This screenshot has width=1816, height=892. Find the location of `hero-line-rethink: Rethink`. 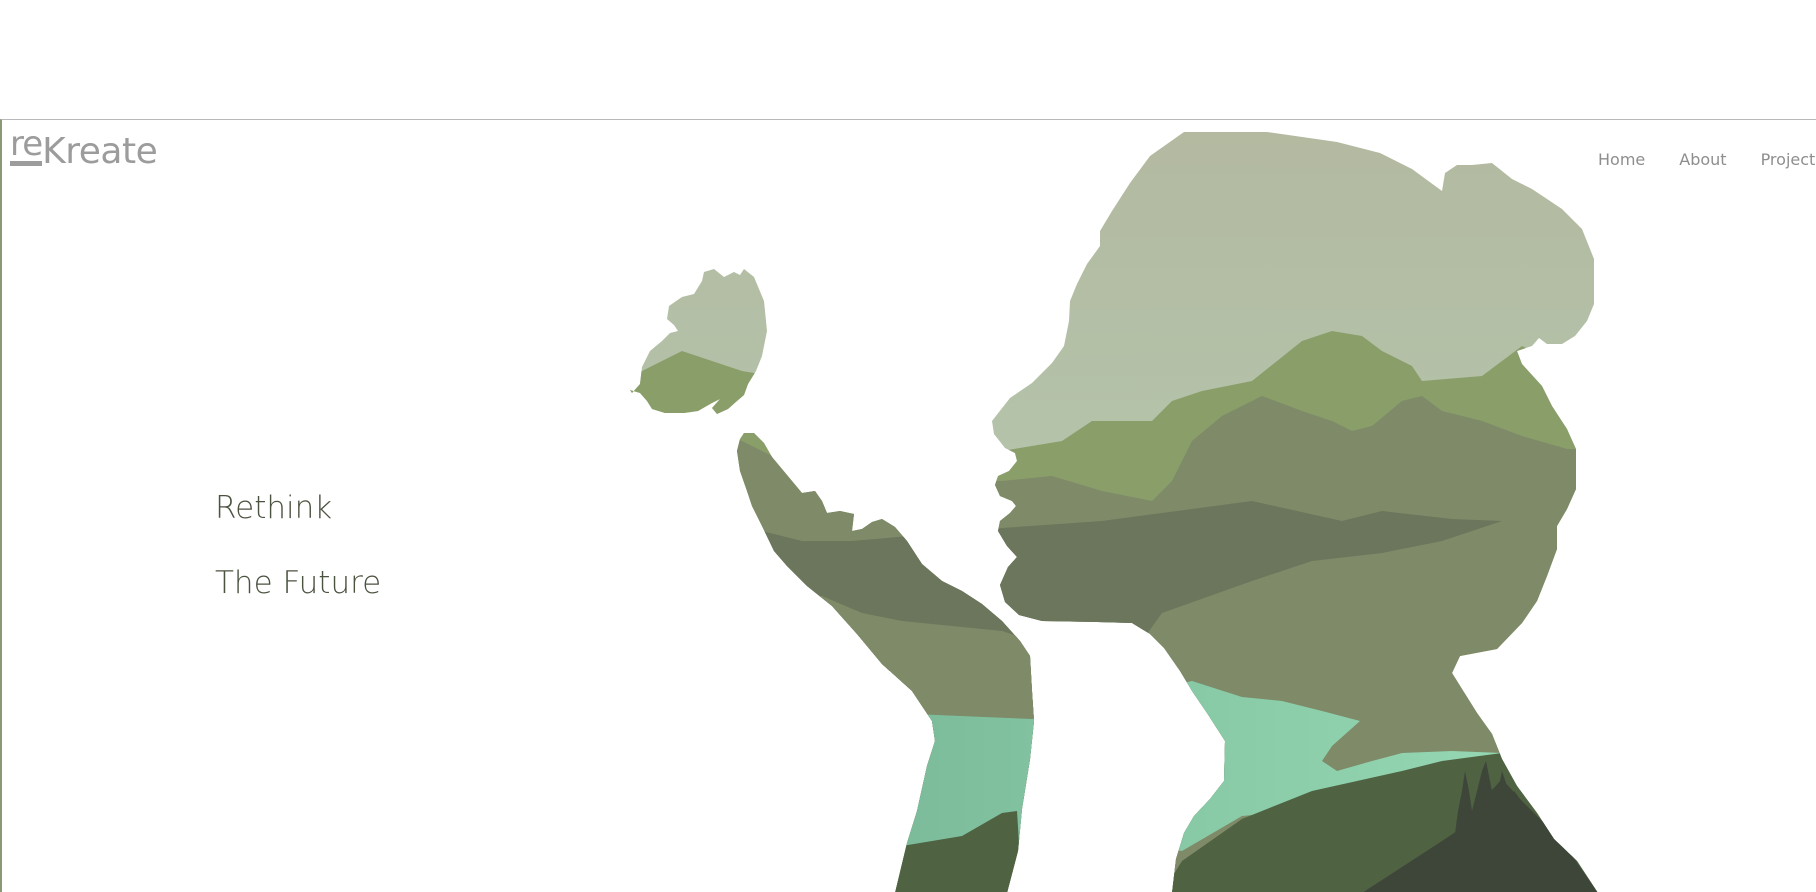

hero-line-rethink: Rethink is located at coordinates (274, 508).